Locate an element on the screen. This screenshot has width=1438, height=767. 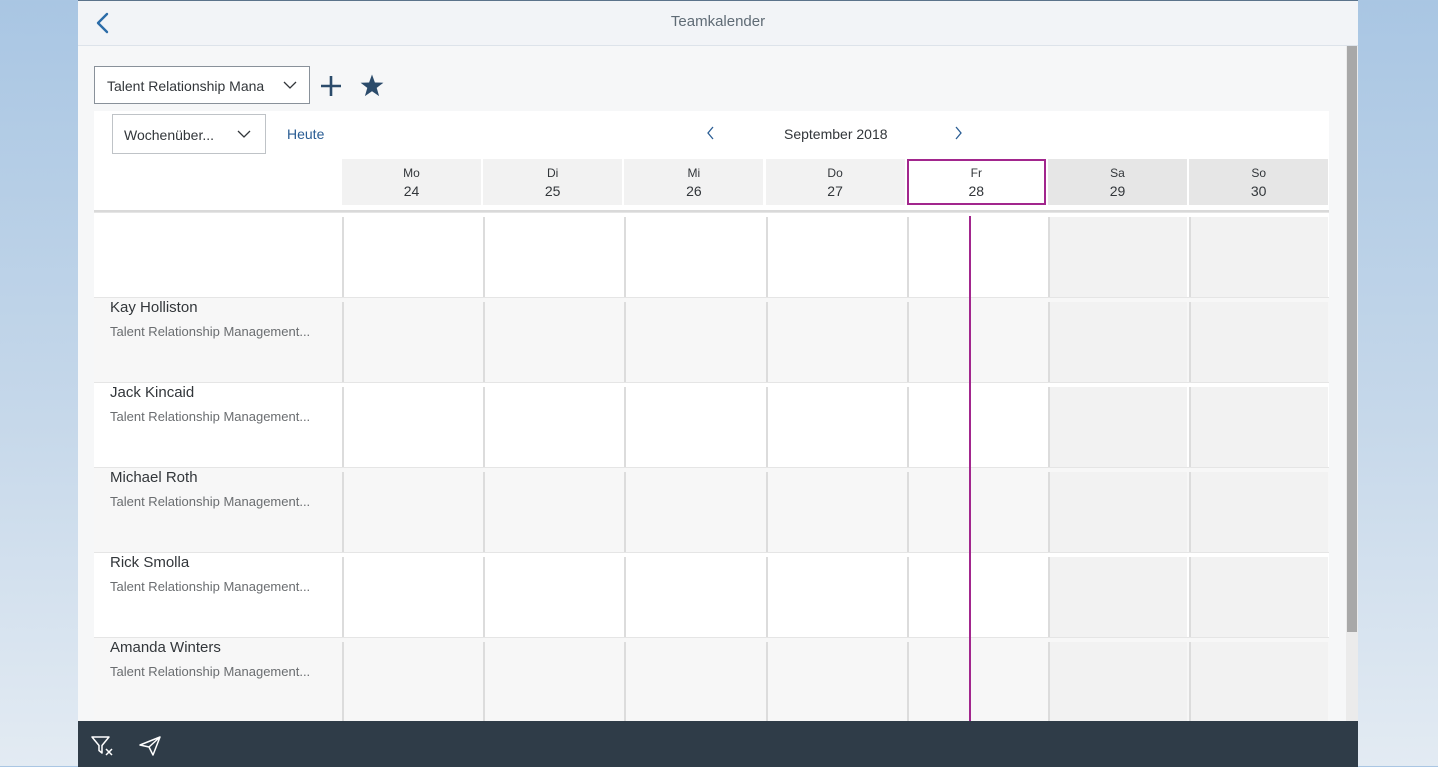
day-header-do: Do 27 is located at coordinates (835, 182).